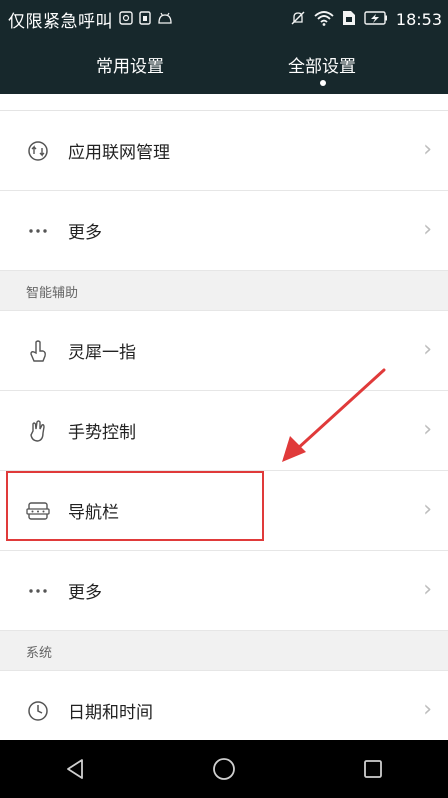 This screenshot has height=798, width=448. What do you see at coordinates (224, 291) in the screenshot?
I see `section-header-smart-assist: 智能辅助` at bounding box center [224, 291].